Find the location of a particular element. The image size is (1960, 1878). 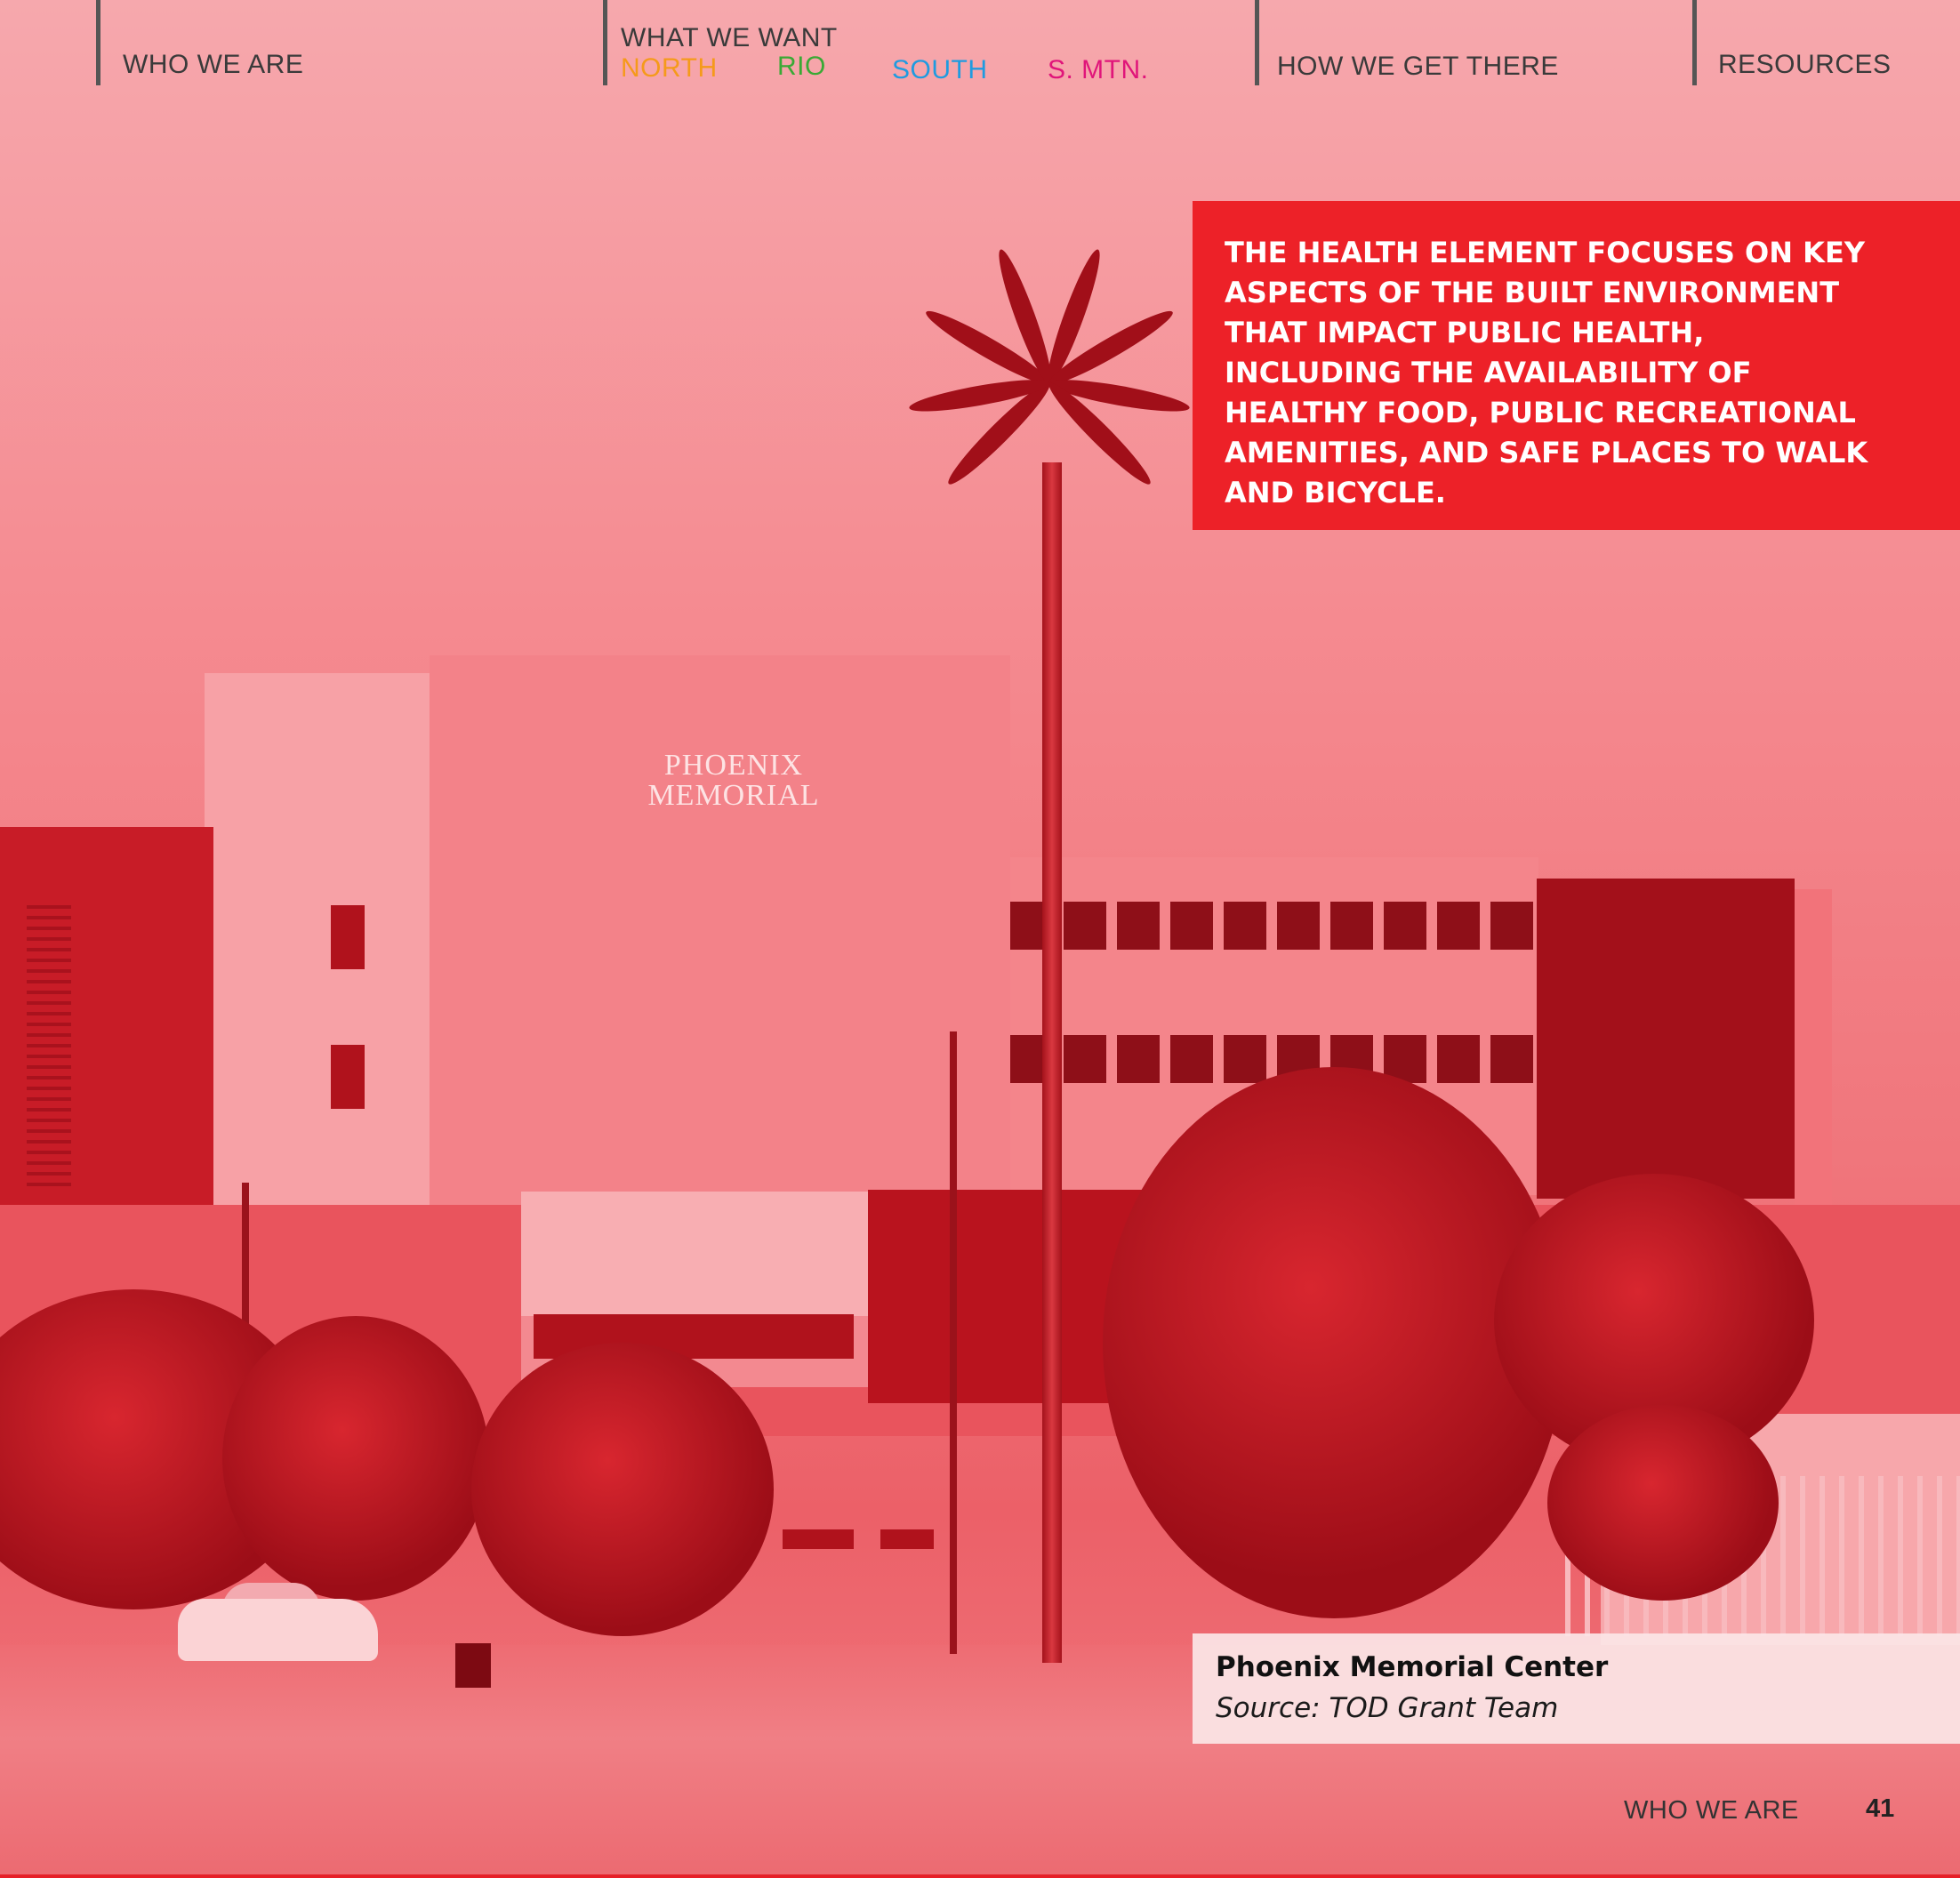

nav-section-what-we-want: WHAT WE WANT NORTH RIO SOUTH S. MTN. is located at coordinates (930, 42).